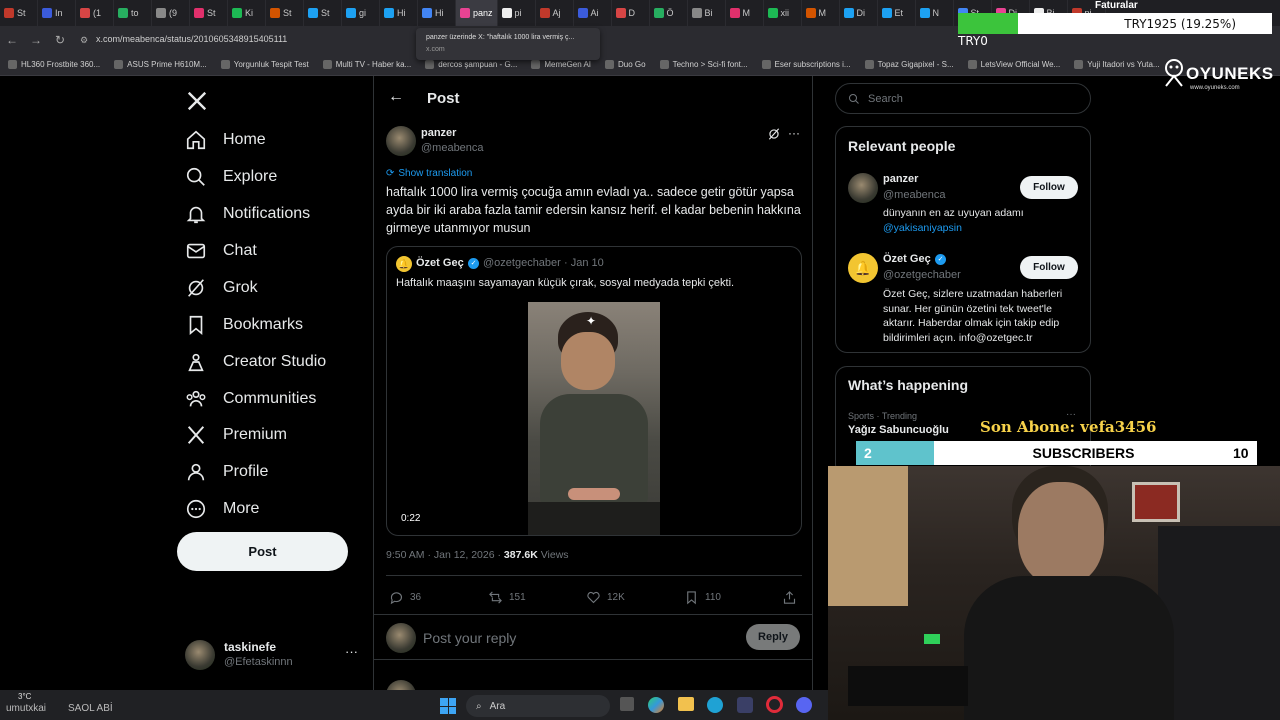 This screenshot has width=1280, height=720. What do you see at coordinates (898, 430) in the screenshot?
I see `trend-name: Yağız Sabuncuoğlu` at bounding box center [898, 430].